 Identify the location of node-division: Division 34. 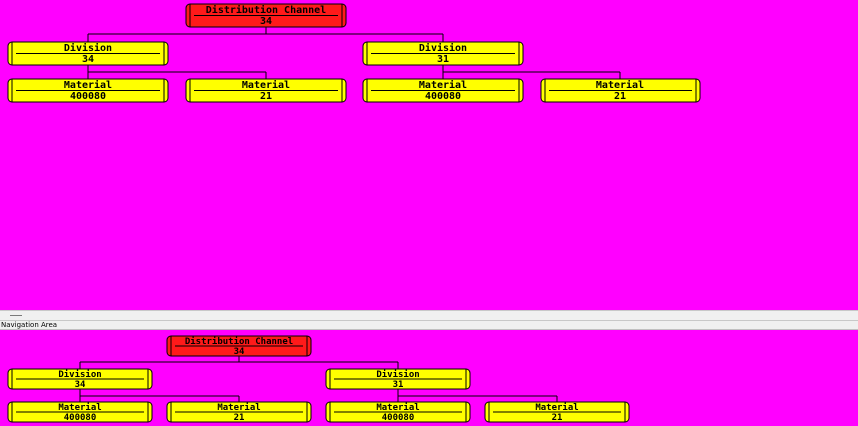
(88, 53).